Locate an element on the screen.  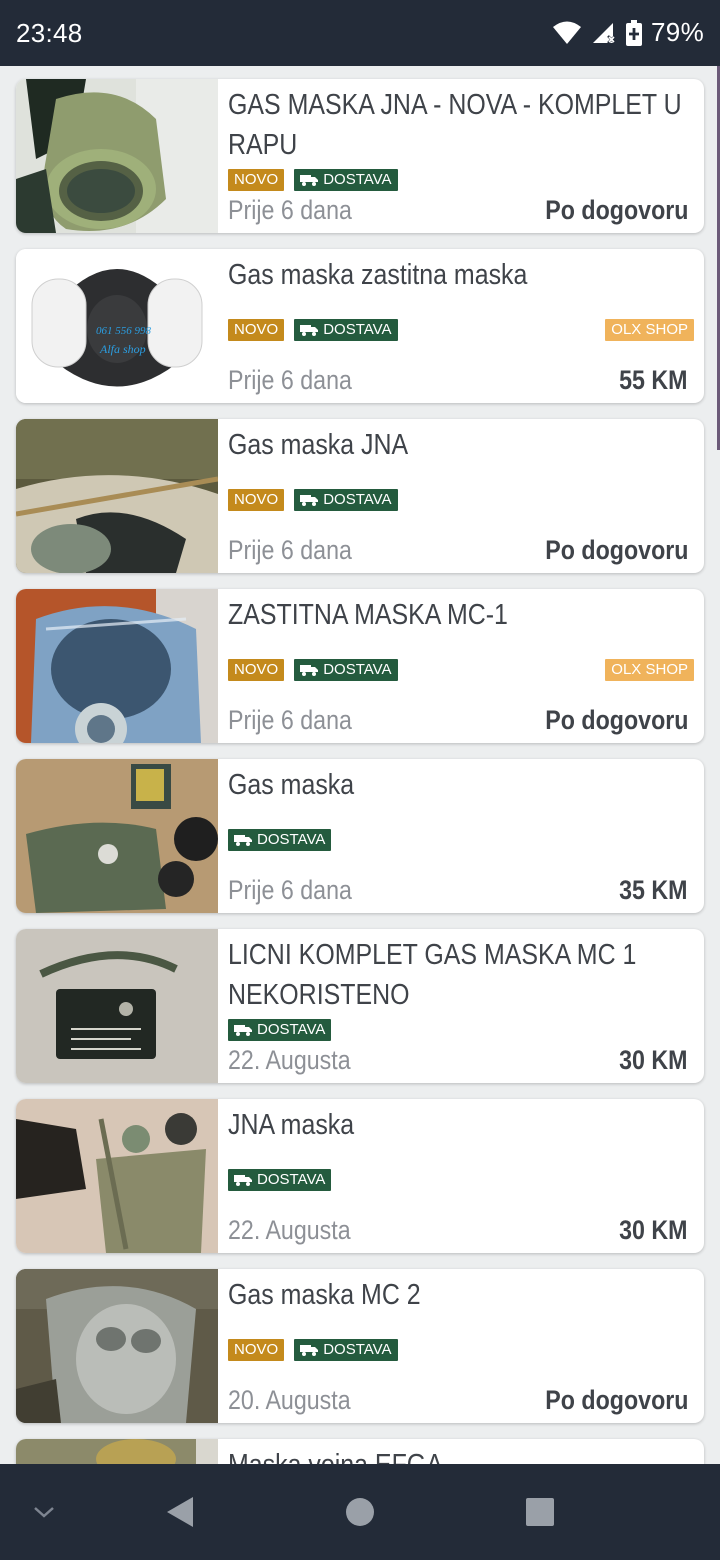
signal-icon is located at coordinates (604, 33).